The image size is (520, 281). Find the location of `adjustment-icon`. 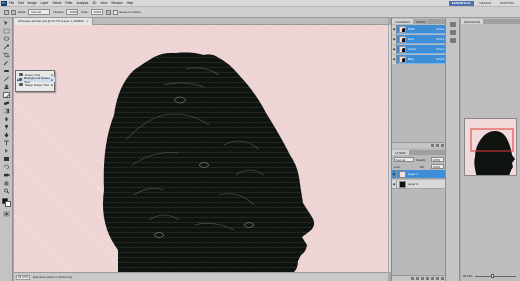

adjustment-icon is located at coordinates (427, 278).